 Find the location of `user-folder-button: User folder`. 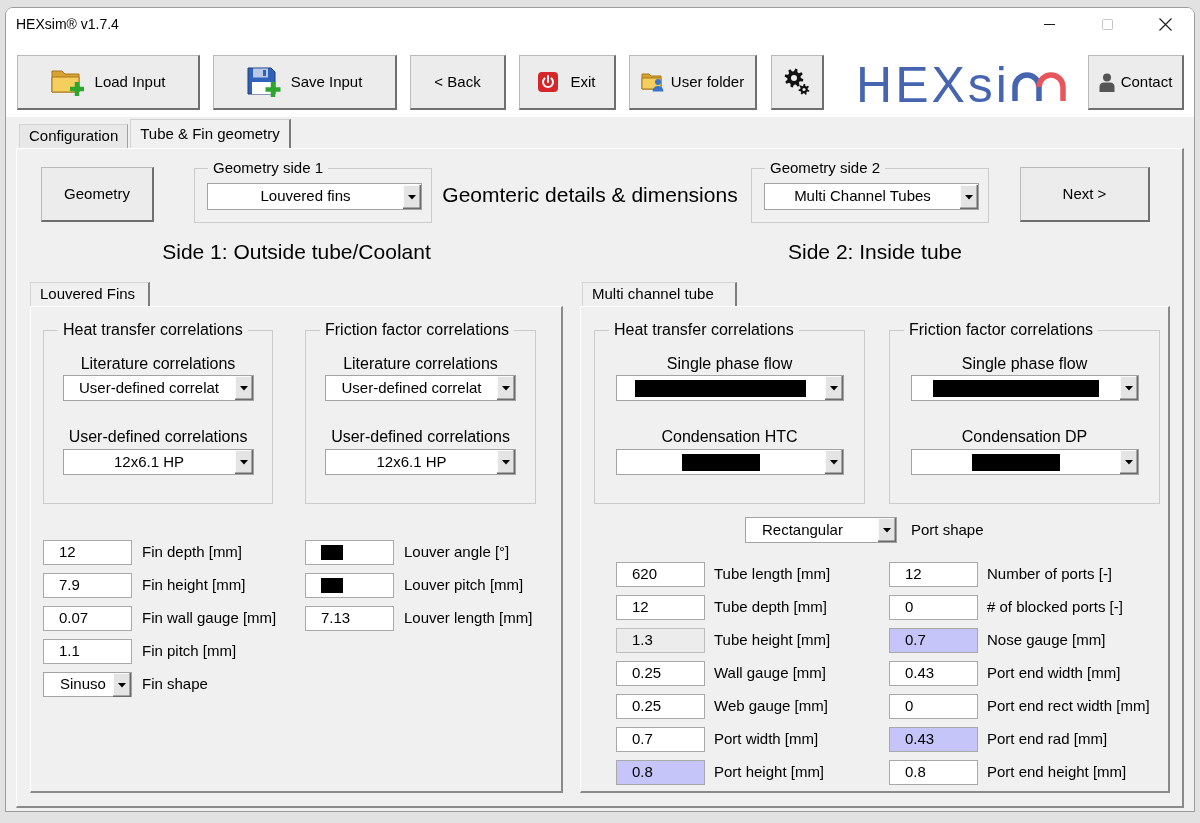

user-folder-button: User folder is located at coordinates (693, 82).